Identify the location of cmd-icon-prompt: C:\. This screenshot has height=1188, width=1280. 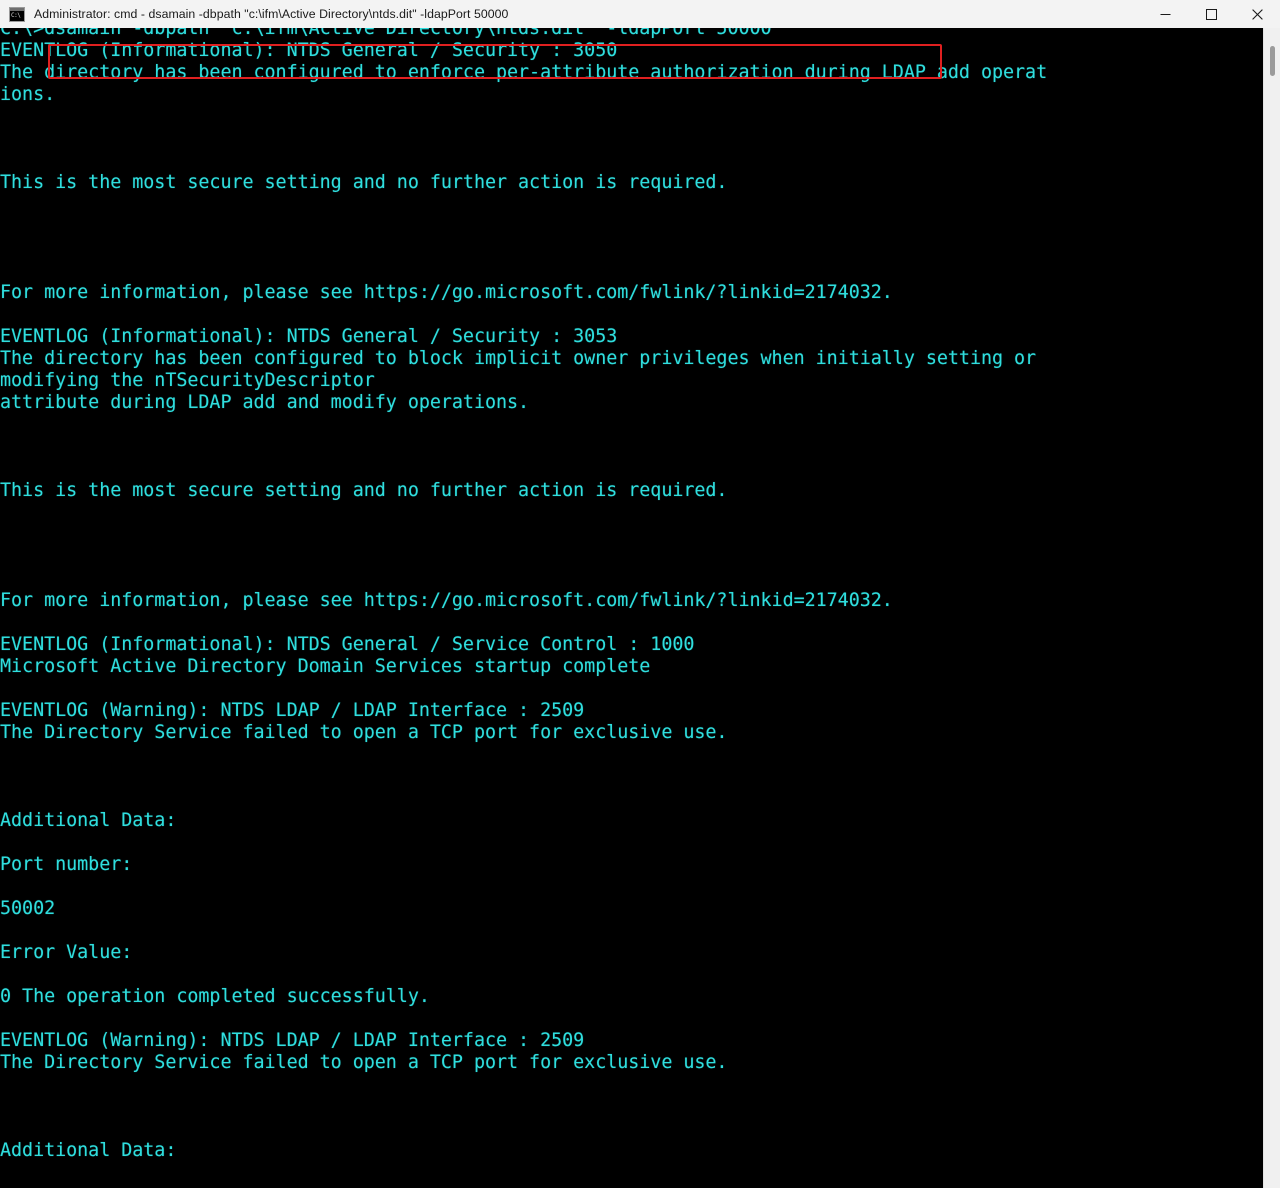
(17, 15).